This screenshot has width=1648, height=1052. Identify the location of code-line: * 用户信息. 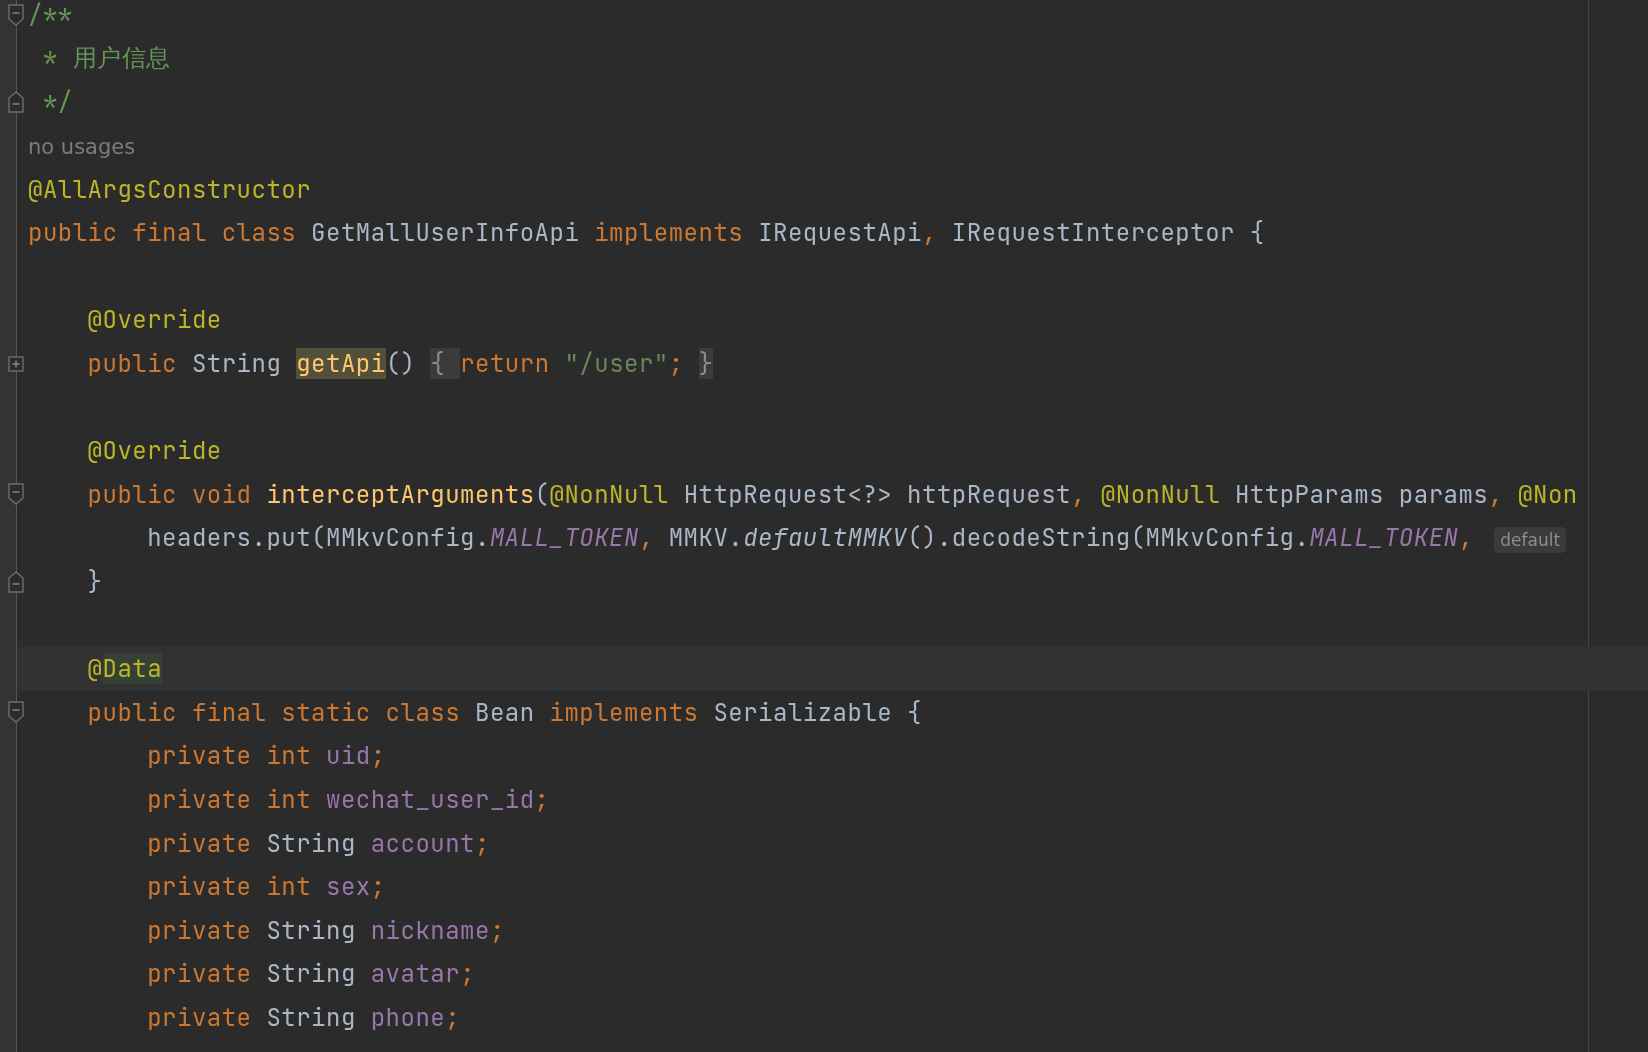
(106, 58).